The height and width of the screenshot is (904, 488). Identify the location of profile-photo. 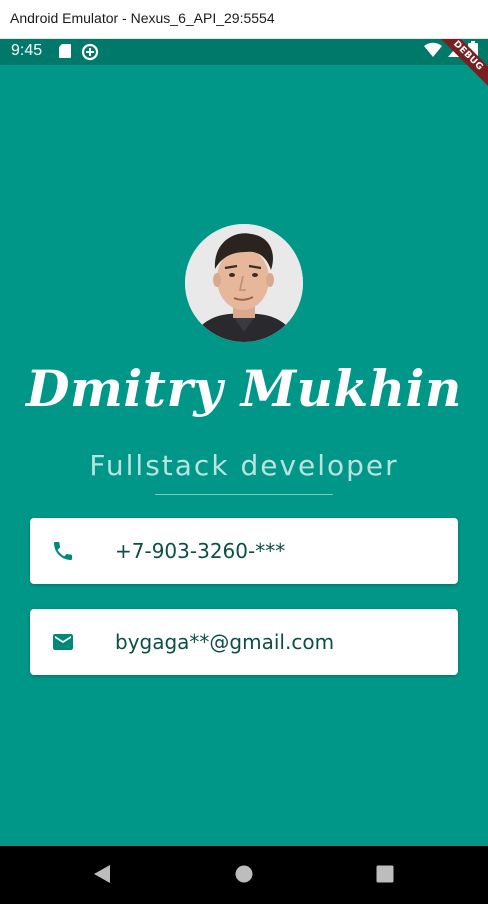
(244, 283).